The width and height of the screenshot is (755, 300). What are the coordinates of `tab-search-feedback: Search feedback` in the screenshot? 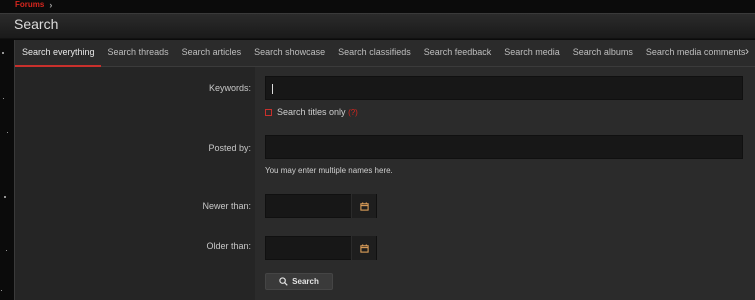 It's located at (457, 53).